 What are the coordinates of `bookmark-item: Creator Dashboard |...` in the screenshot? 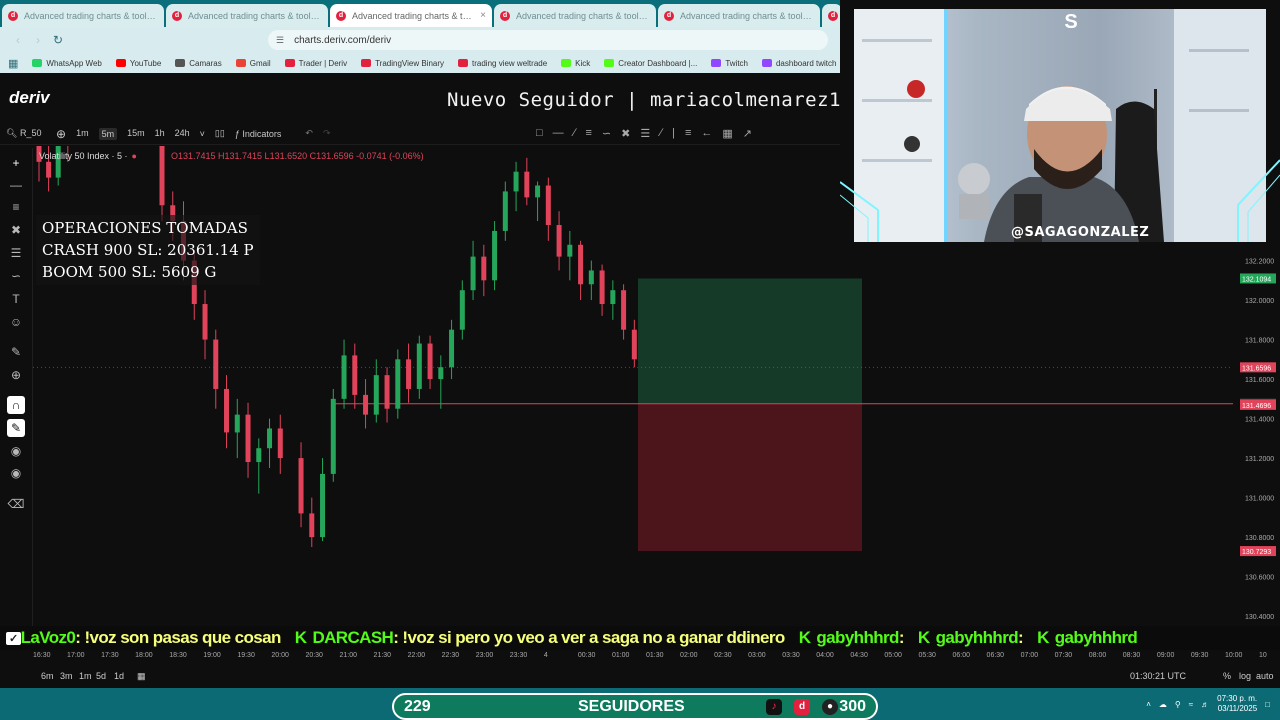 It's located at (650, 63).